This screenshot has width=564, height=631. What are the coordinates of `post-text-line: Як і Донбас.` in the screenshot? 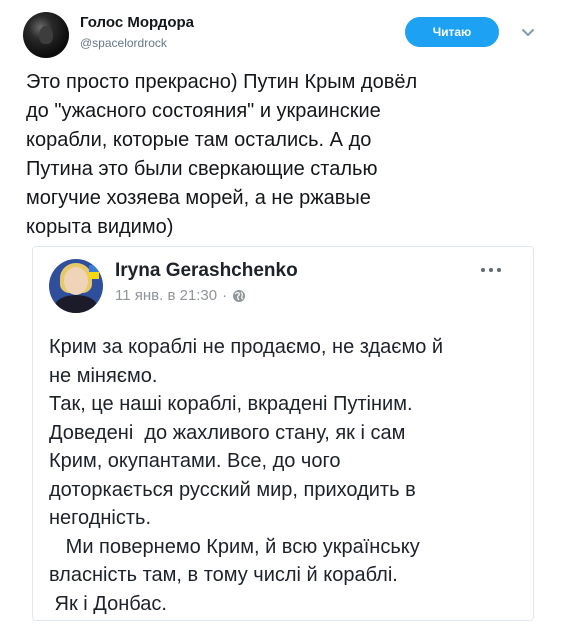 It's located at (108, 603).